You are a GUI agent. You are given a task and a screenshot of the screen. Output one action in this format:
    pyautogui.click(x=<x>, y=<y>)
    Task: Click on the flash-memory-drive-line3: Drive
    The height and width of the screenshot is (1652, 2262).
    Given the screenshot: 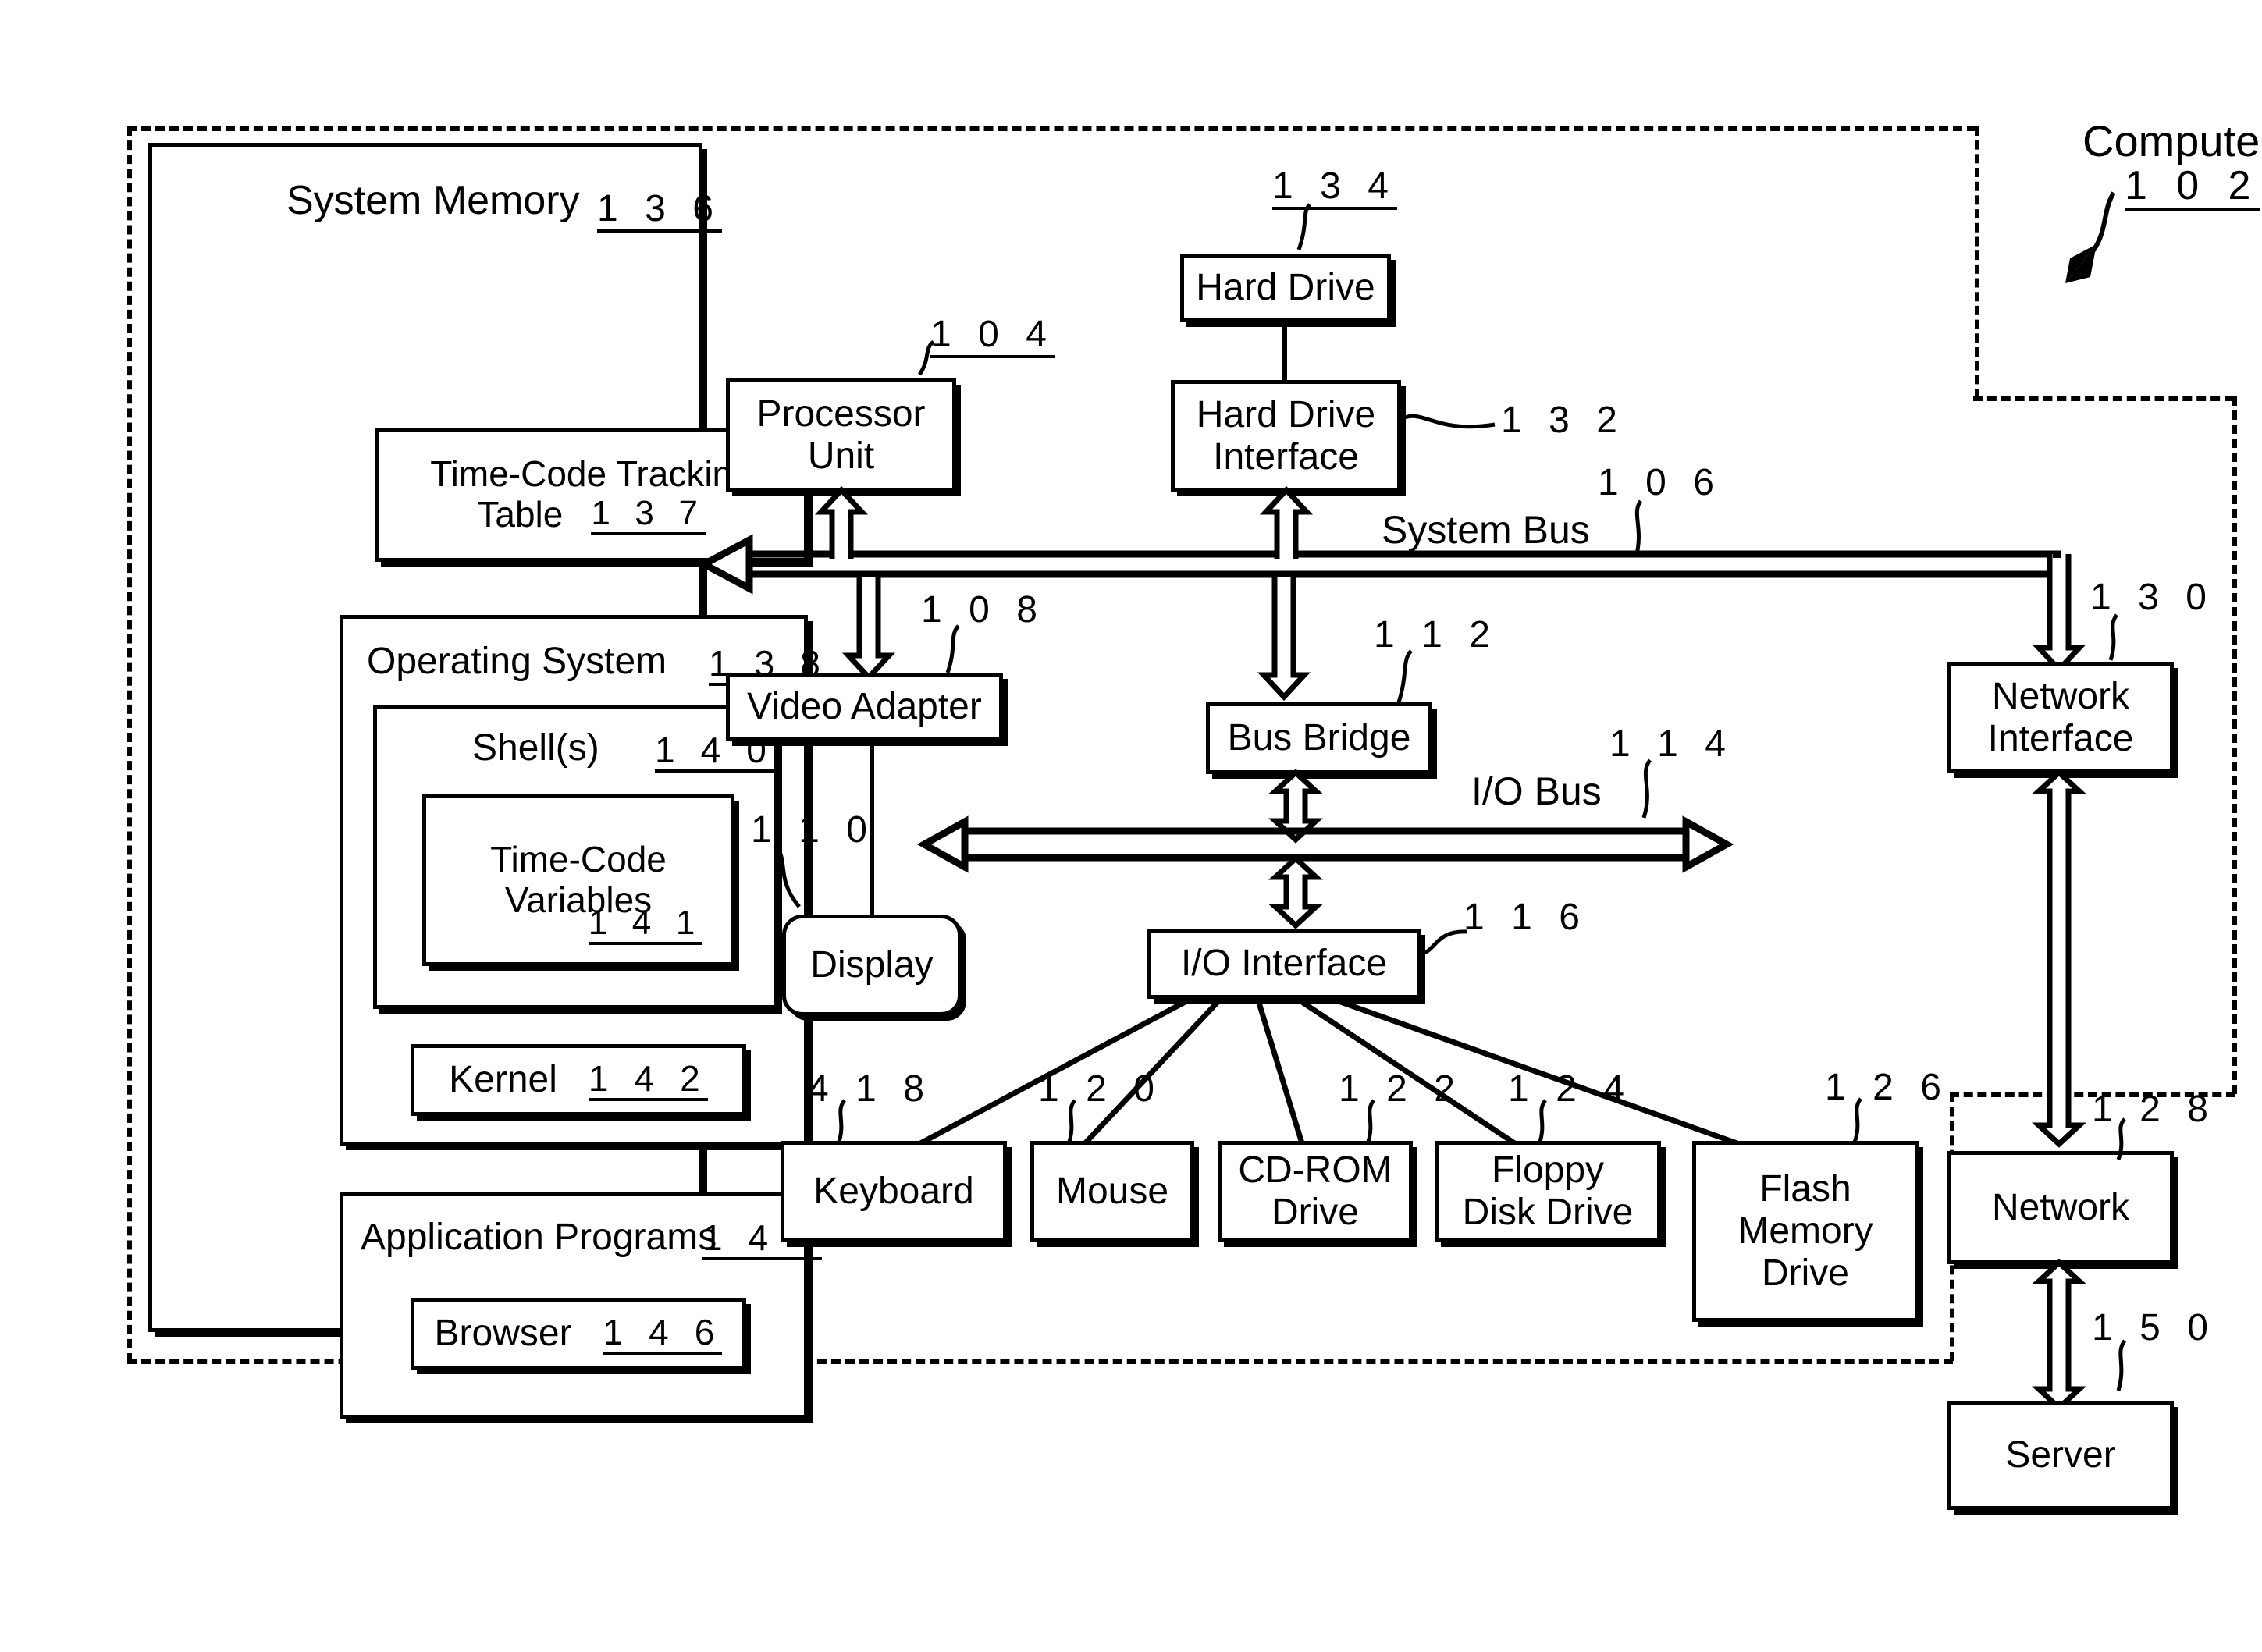 What is the action you would take?
    pyautogui.click(x=1805, y=1273)
    